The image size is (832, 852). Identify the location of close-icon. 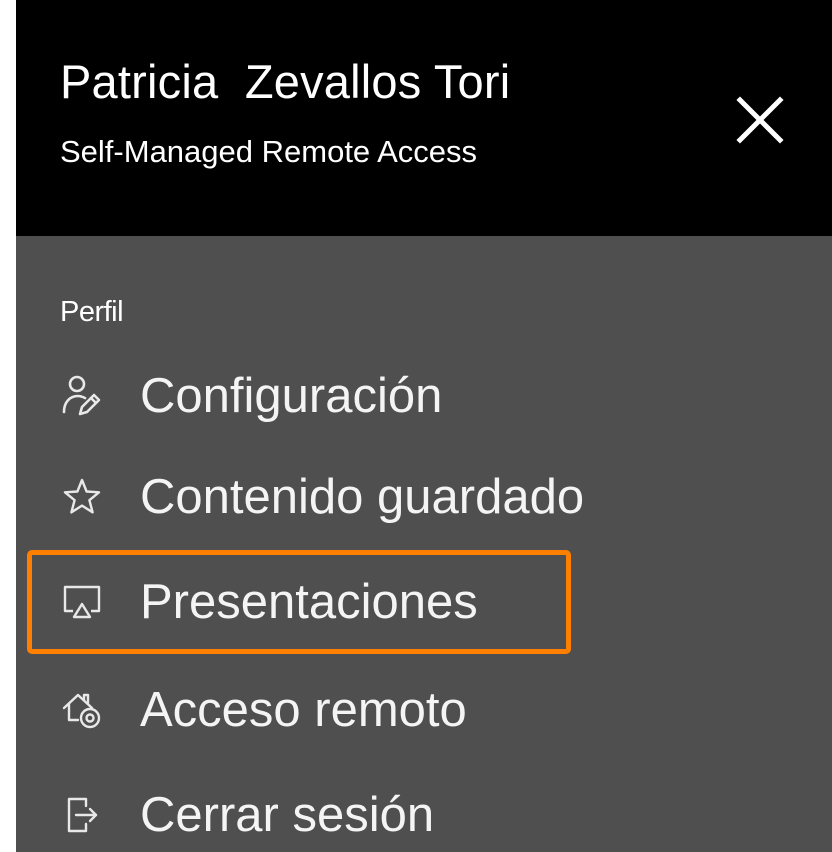
(760, 120).